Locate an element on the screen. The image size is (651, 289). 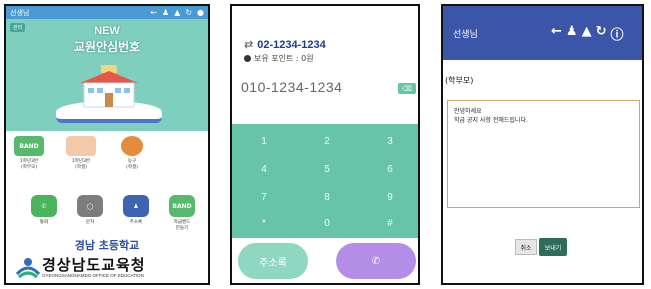
app-call: ✆ 통화 is located at coordinates (44, 210).